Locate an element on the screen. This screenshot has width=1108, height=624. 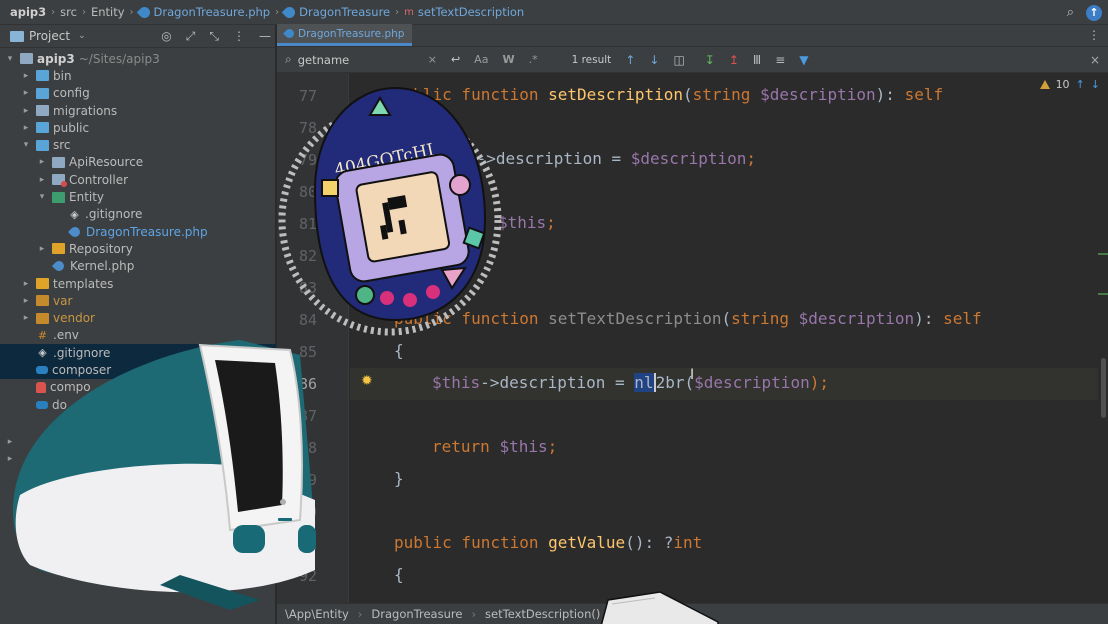
tree-item-label: apip3 is located at coordinates (56, 58).